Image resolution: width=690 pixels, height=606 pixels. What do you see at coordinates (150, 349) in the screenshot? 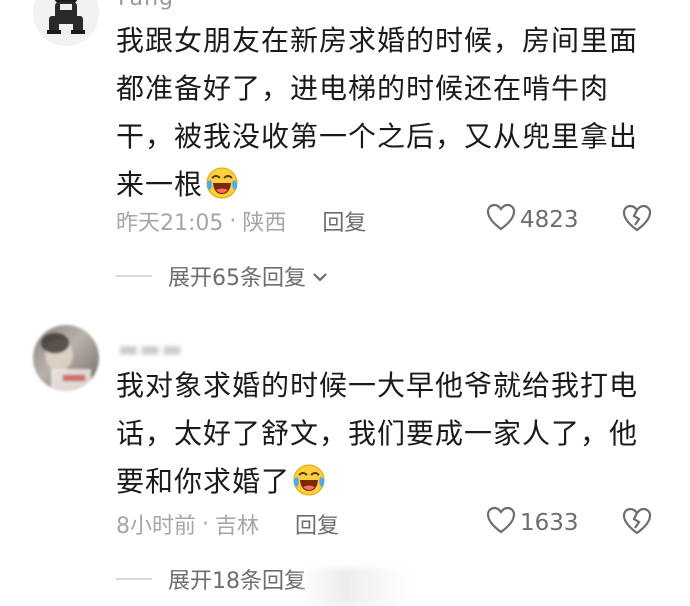
I see `username: ▬▬▬` at bounding box center [150, 349].